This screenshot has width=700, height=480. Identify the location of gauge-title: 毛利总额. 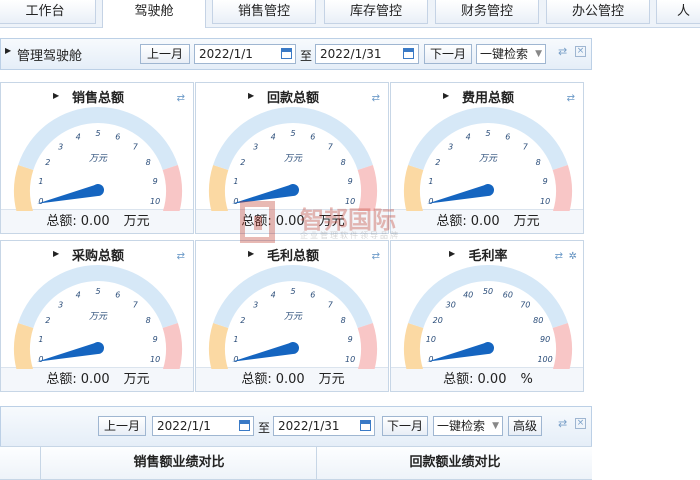
(292, 256).